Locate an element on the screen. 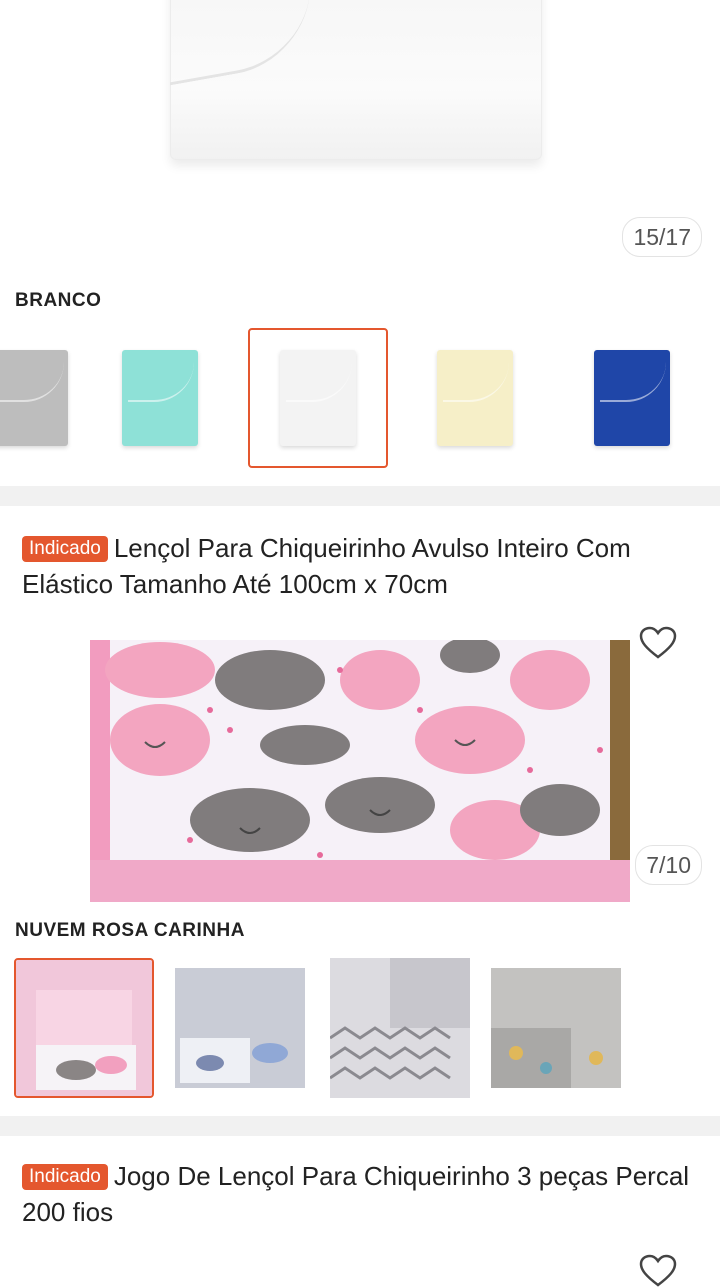 This screenshot has width=720, height=1288. swatch-verde-agua is located at coordinates (160, 398).